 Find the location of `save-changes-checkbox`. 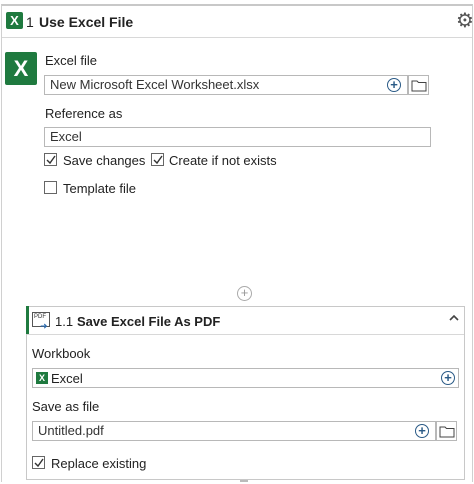

save-changes-checkbox is located at coordinates (50, 159).